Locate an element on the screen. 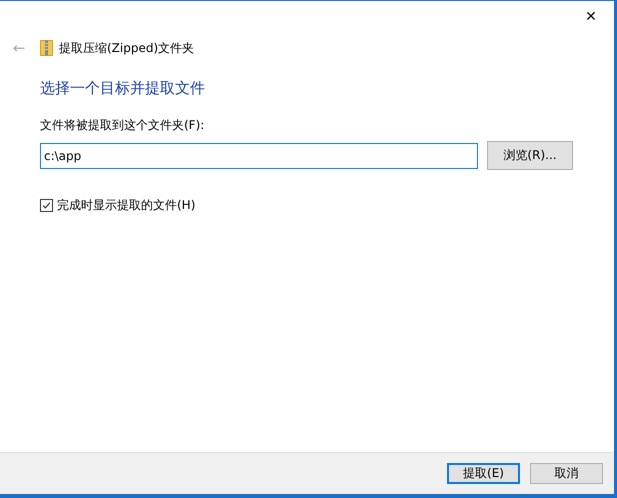  cancel-button: 取消 is located at coordinates (566, 473).